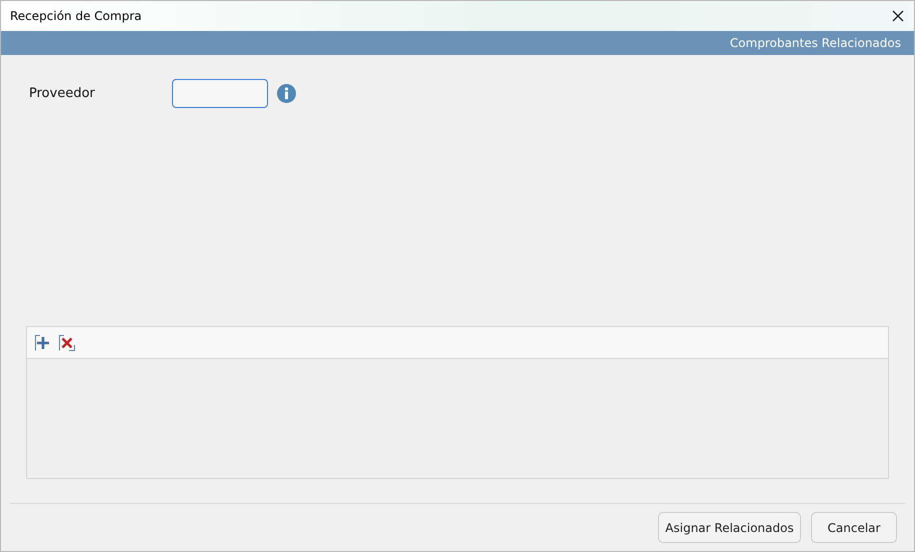 The height and width of the screenshot is (552, 915). What do you see at coordinates (854, 528) in the screenshot?
I see `dialog-button: Cancelar` at bounding box center [854, 528].